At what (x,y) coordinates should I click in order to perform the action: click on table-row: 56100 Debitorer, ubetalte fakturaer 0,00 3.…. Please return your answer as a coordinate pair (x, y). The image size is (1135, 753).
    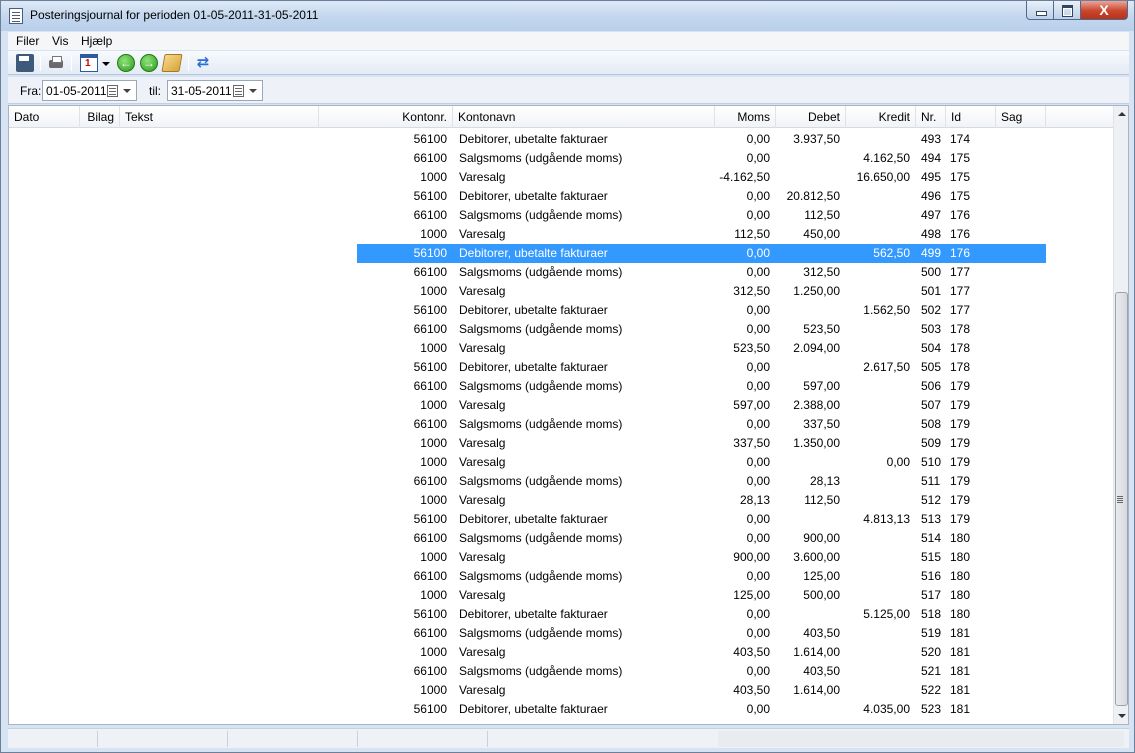
    Looking at the image, I should click on (561, 139).